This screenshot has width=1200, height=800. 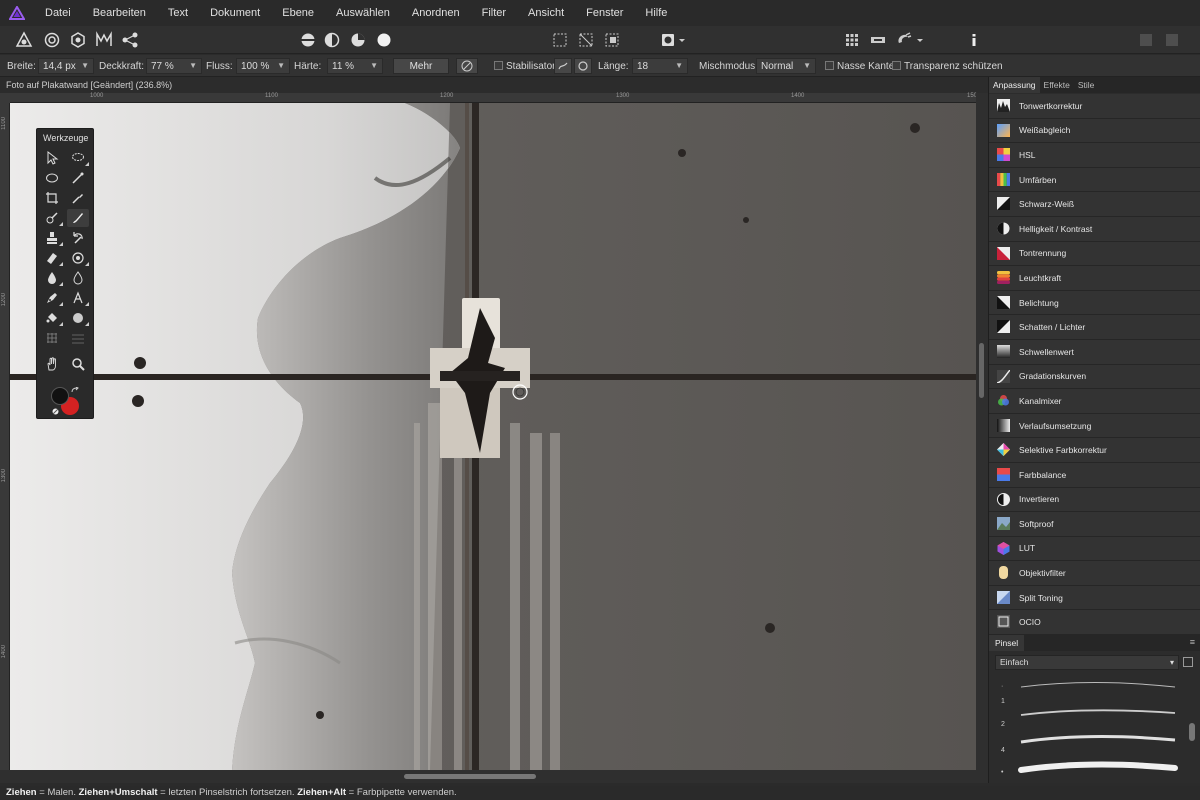 I want to click on opacity-field: 77 % ▼, so click(x=174, y=66).